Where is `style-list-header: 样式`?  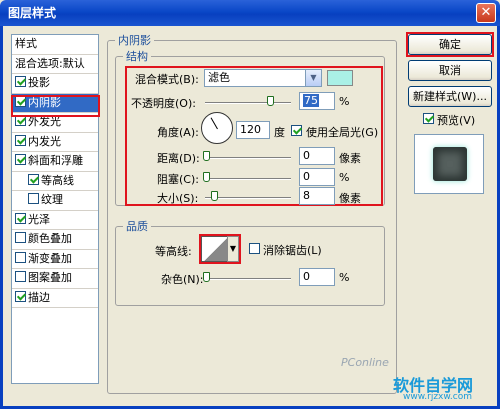 style-list-header: 样式 is located at coordinates (55, 45).